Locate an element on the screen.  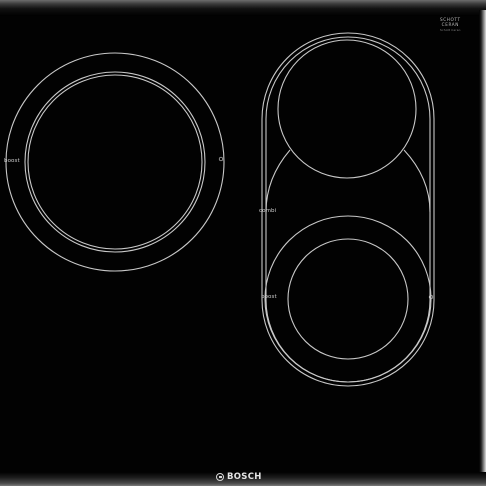
schott-ceran-mark: SCHOTT CERAN Schott Ceran is located at coordinates (450, 25).